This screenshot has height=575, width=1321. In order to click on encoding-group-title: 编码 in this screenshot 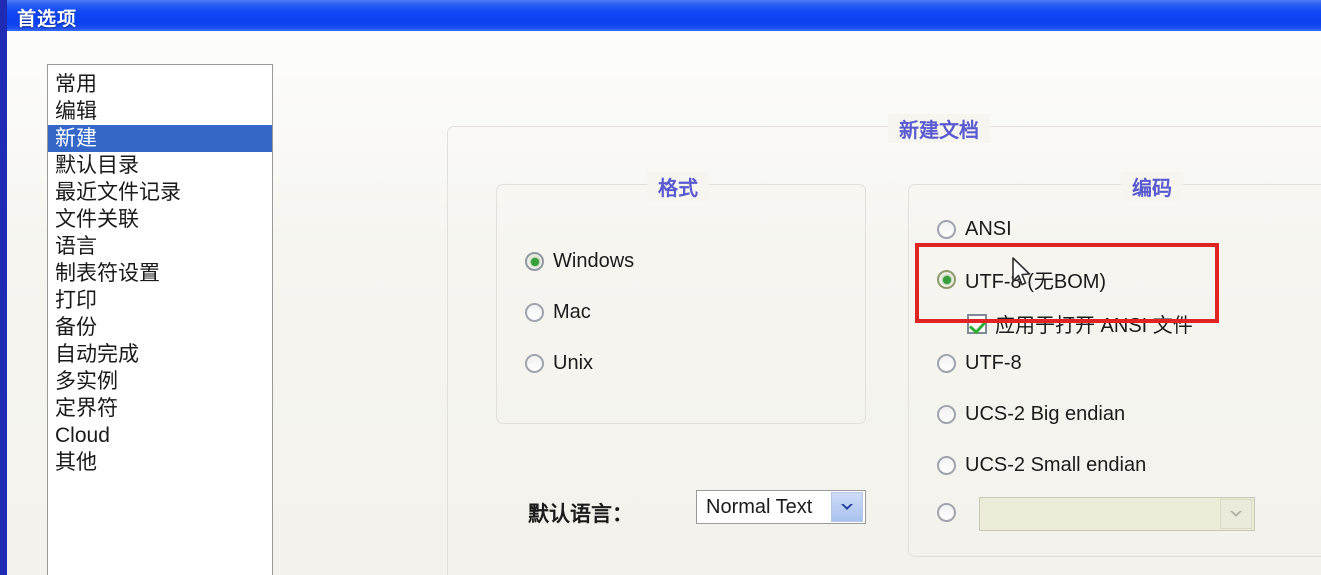, I will do `click(1152, 186)`.